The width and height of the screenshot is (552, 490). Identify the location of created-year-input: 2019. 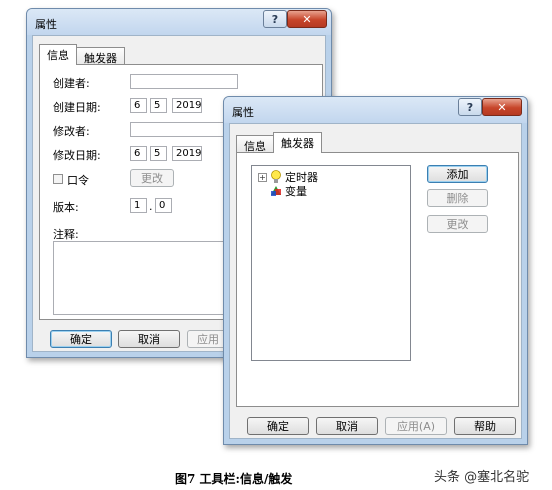
(187, 105).